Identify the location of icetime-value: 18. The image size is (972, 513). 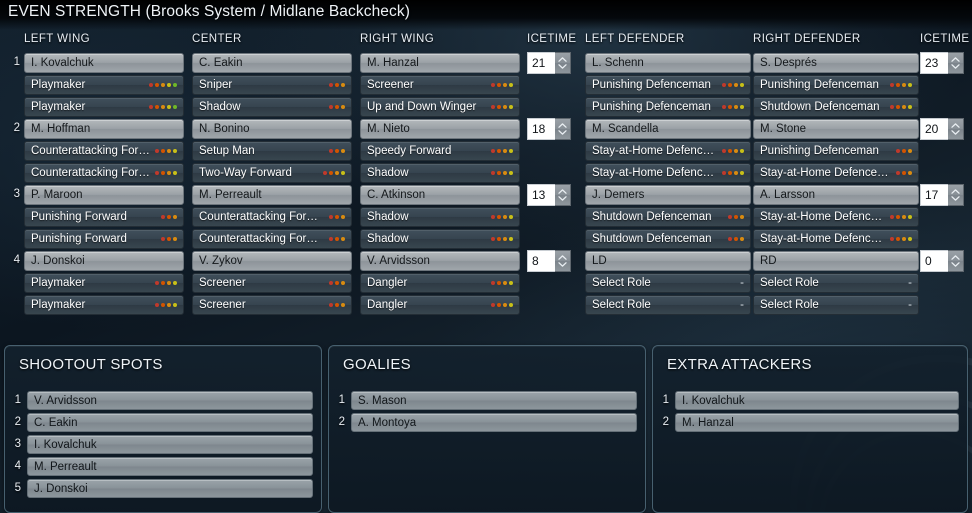
(541, 129).